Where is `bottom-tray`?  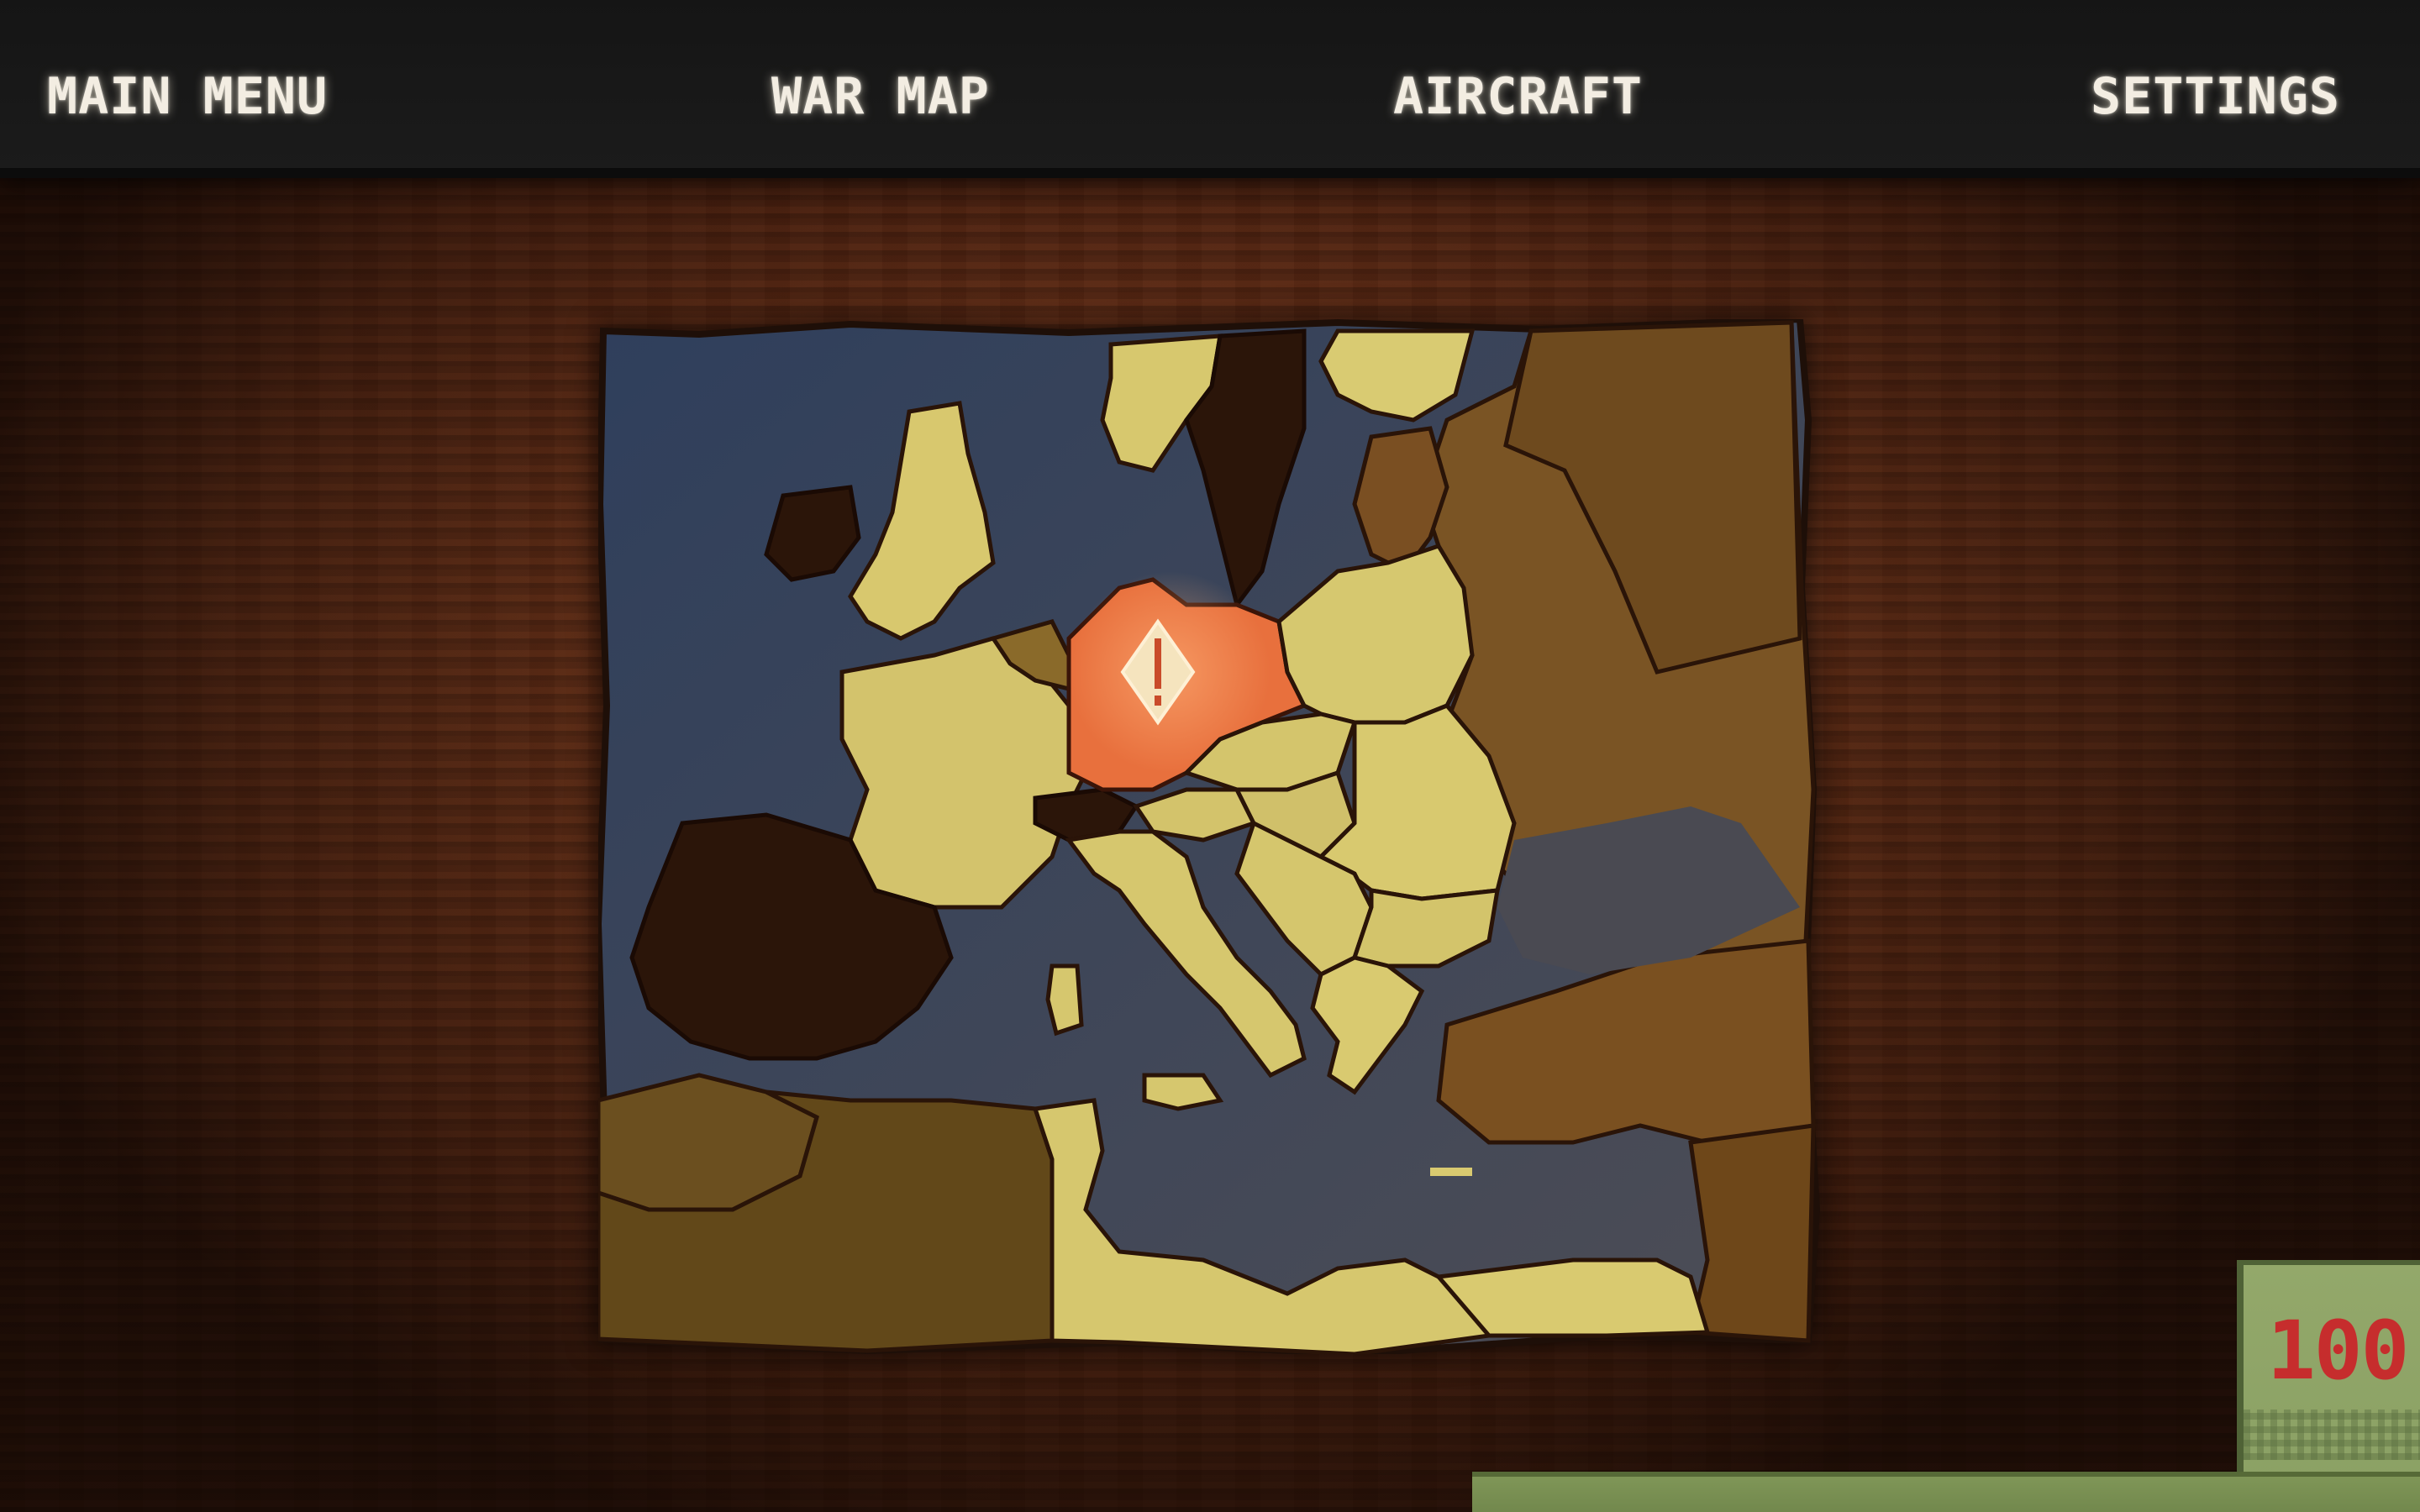 bottom-tray is located at coordinates (1946, 1492).